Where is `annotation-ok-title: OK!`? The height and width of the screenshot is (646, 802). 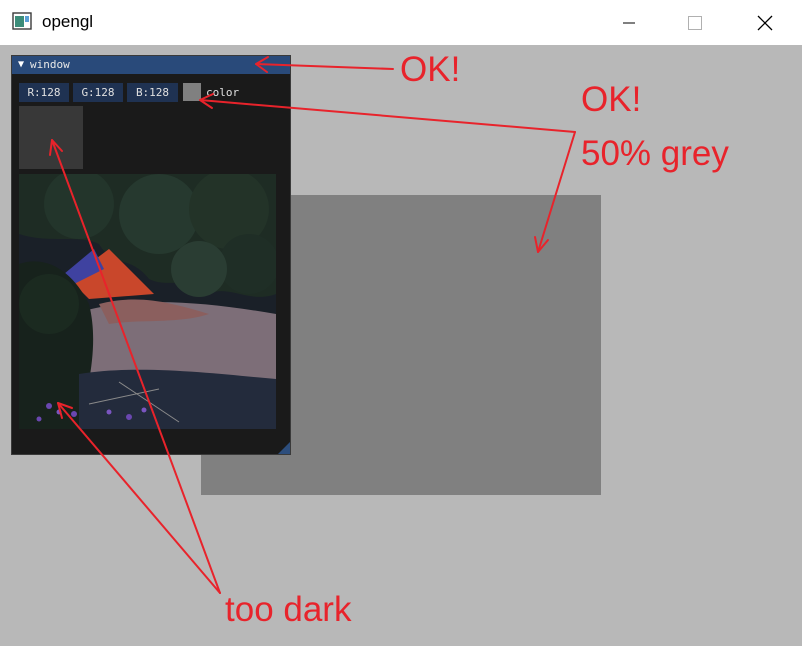
annotation-ok-title: OK! is located at coordinates (430, 69).